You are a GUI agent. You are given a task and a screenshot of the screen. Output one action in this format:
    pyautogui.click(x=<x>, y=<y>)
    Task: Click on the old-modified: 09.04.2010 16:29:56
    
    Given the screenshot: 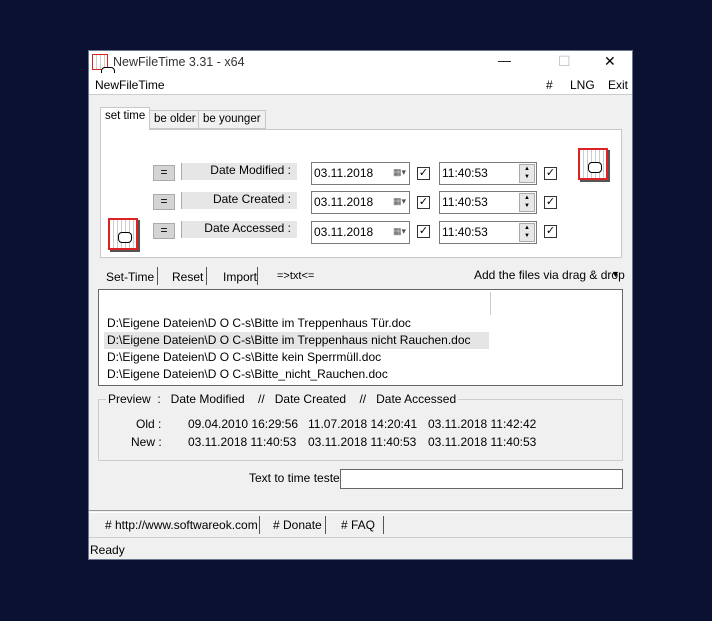 What is the action you would take?
    pyautogui.click(x=243, y=424)
    